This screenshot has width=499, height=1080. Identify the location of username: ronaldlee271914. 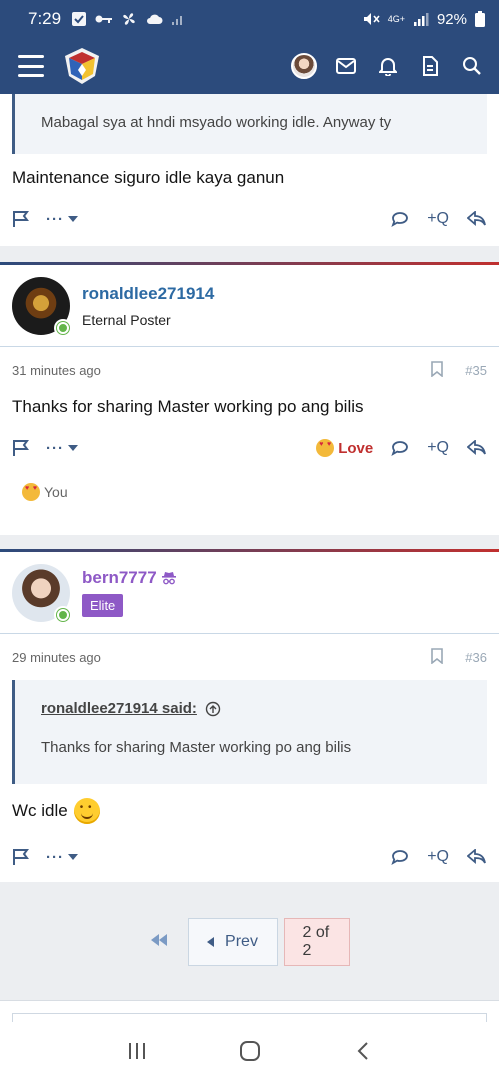
(148, 294).